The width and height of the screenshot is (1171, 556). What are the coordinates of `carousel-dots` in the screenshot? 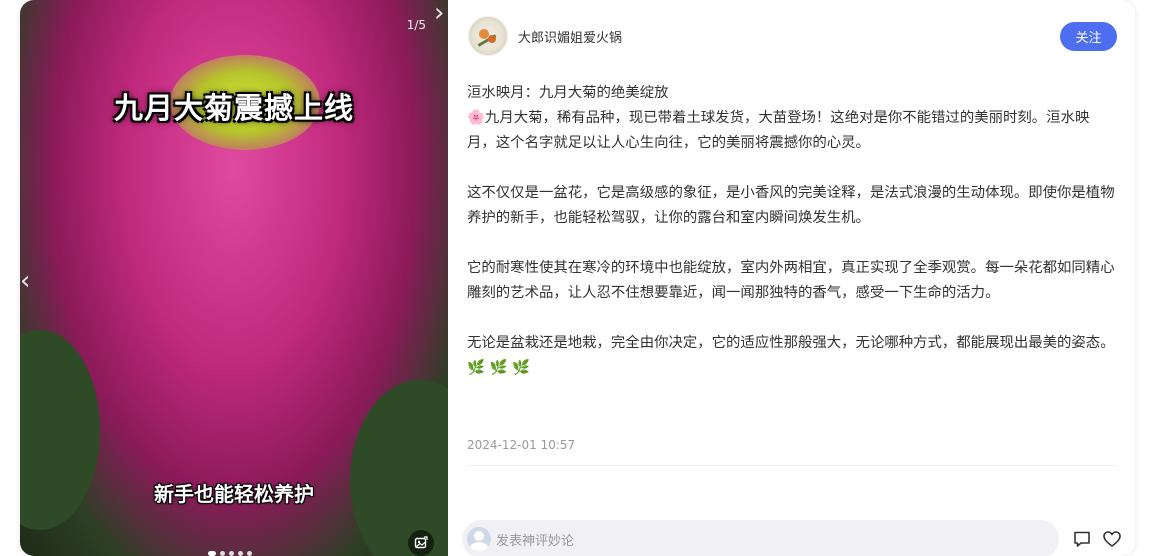 It's located at (230, 553).